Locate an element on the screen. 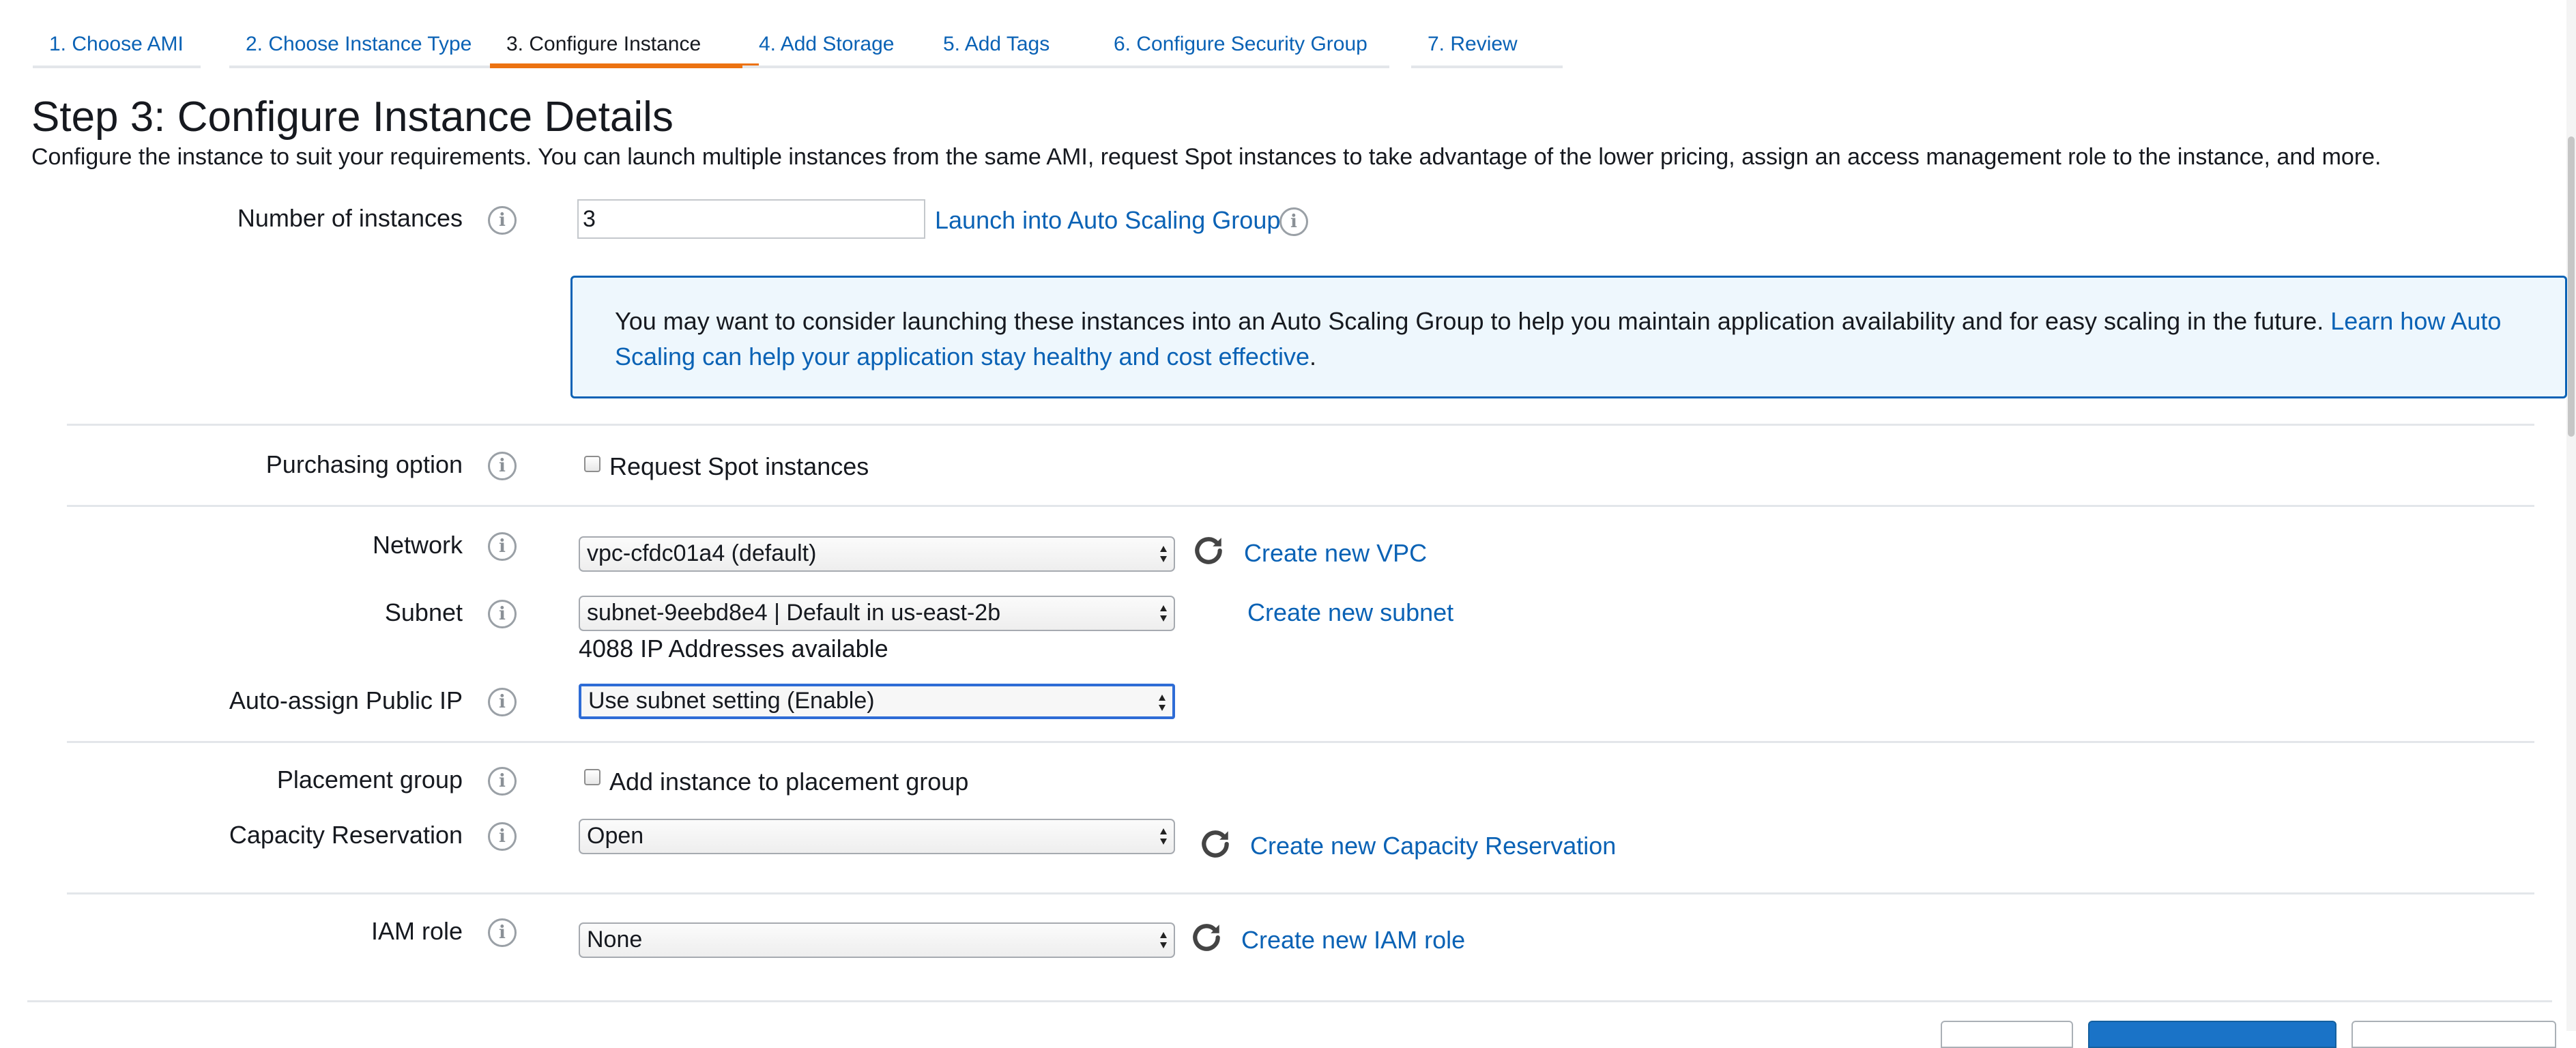 The image size is (2576, 1048). purchasing-option-label: Purchasing option is located at coordinates (364, 464).